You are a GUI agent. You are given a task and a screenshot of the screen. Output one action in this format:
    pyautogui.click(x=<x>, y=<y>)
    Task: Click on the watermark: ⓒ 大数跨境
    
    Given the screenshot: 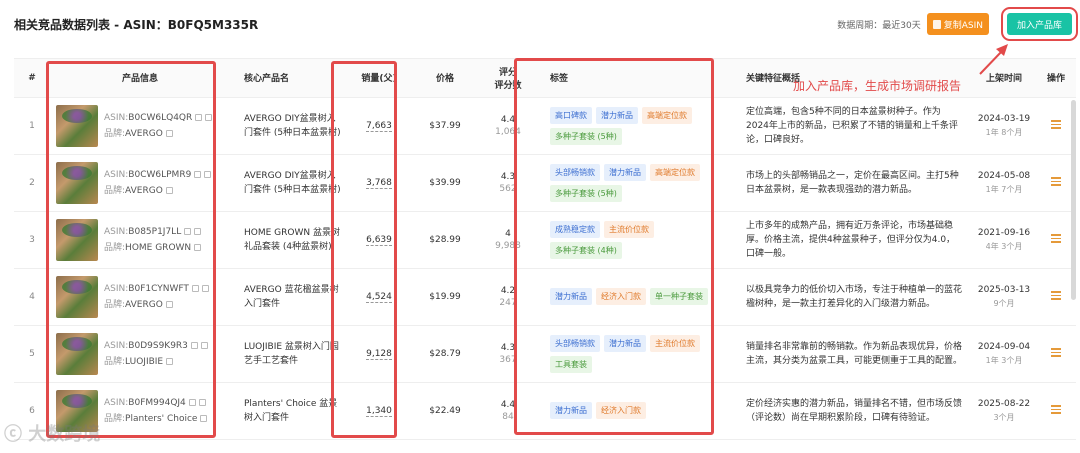 What is the action you would take?
    pyautogui.click(x=52, y=433)
    